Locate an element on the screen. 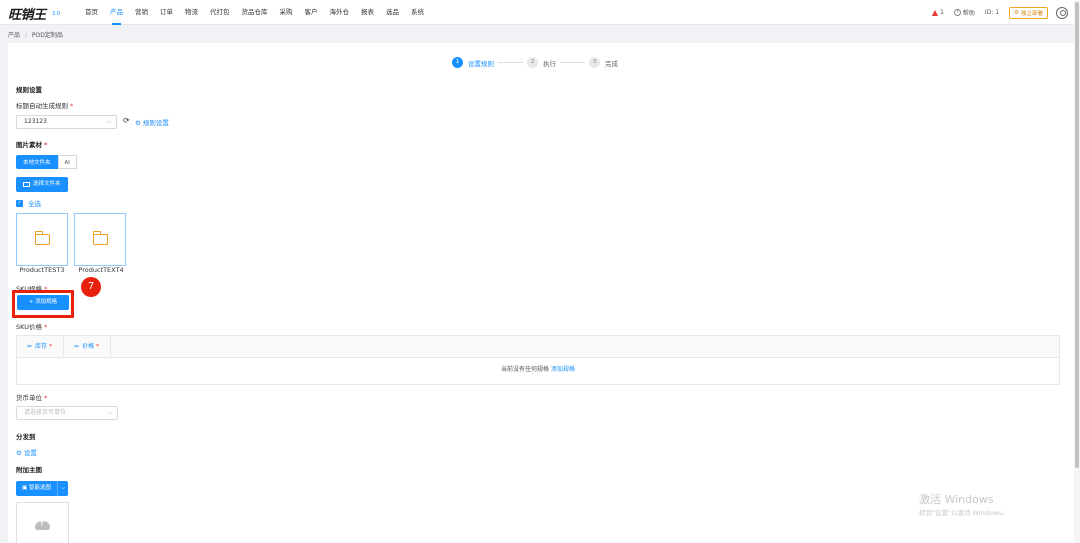 The image size is (1080, 543). step-label: 完成 is located at coordinates (611, 63).